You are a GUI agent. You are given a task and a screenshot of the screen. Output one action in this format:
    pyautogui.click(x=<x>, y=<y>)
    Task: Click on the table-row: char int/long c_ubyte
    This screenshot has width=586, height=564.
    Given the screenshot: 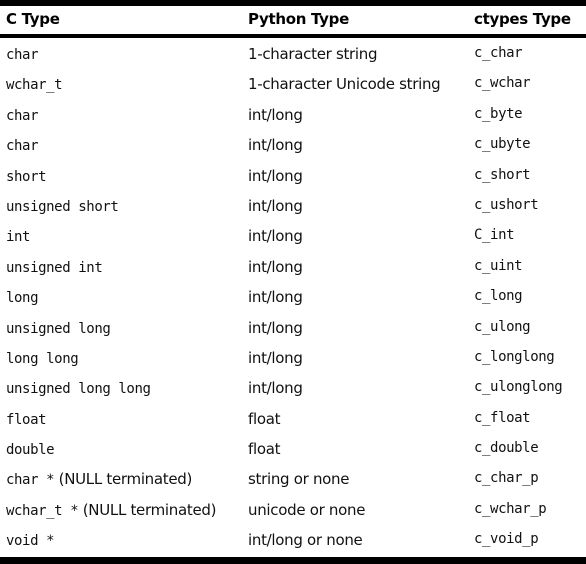 What is the action you would take?
    pyautogui.click(x=293, y=146)
    